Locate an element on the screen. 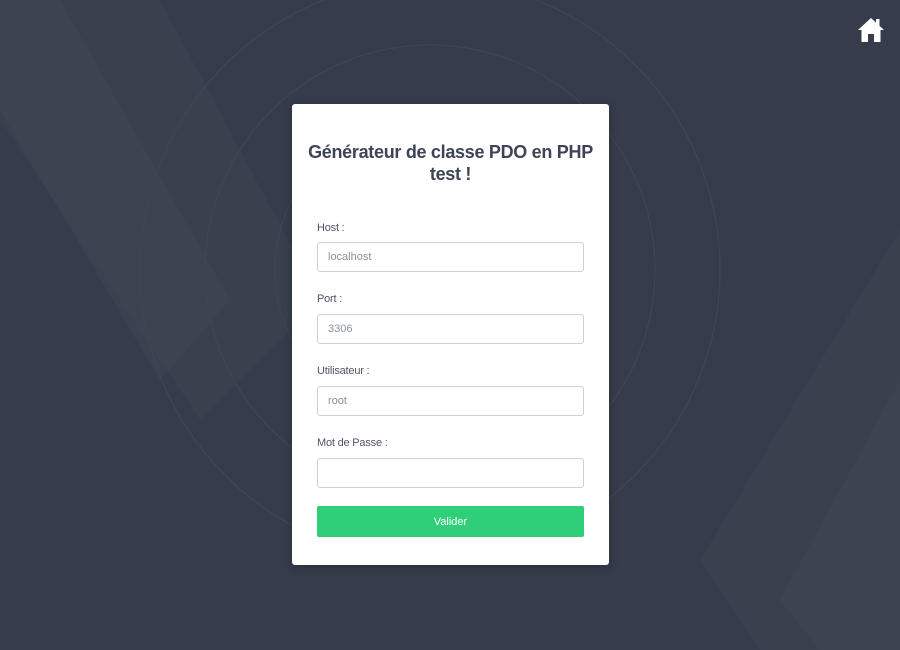  home-icon is located at coordinates (871, 30).